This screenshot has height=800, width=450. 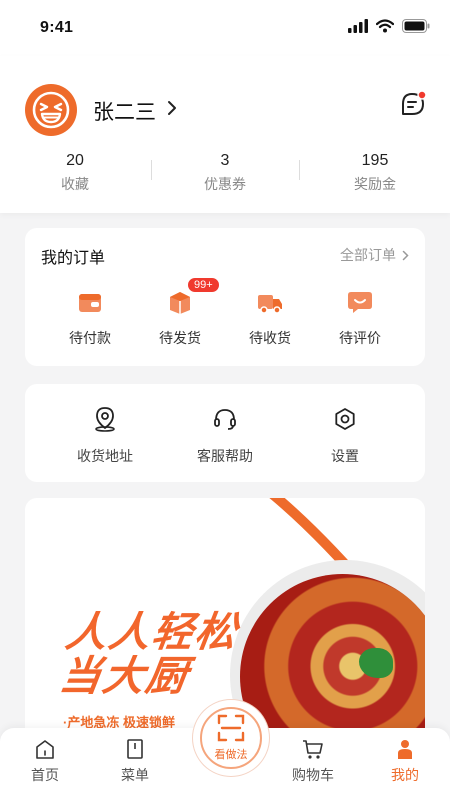 I want to click on stat-label: 优惠券, so click(x=225, y=184).